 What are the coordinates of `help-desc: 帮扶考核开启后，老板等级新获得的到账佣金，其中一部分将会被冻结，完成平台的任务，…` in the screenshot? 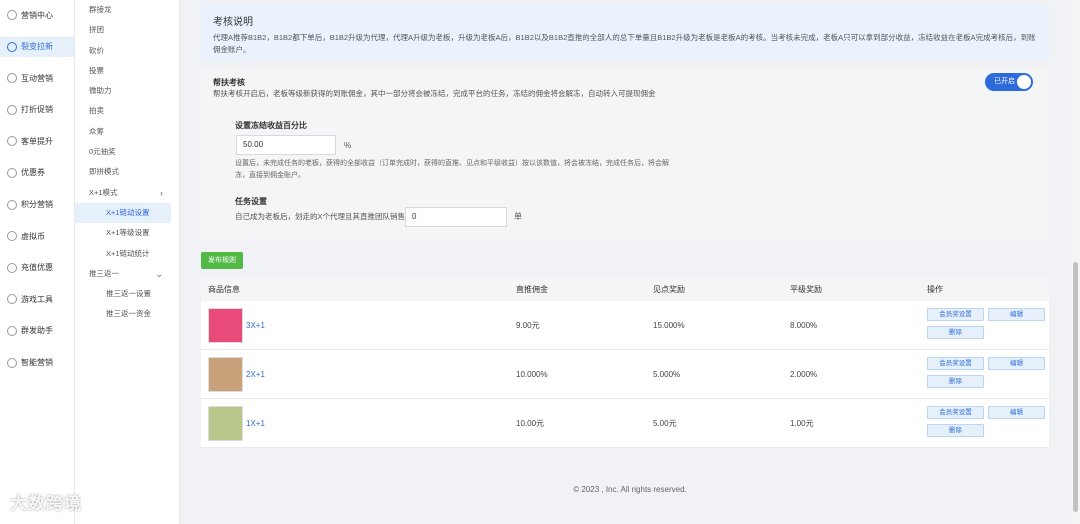 It's located at (434, 93).